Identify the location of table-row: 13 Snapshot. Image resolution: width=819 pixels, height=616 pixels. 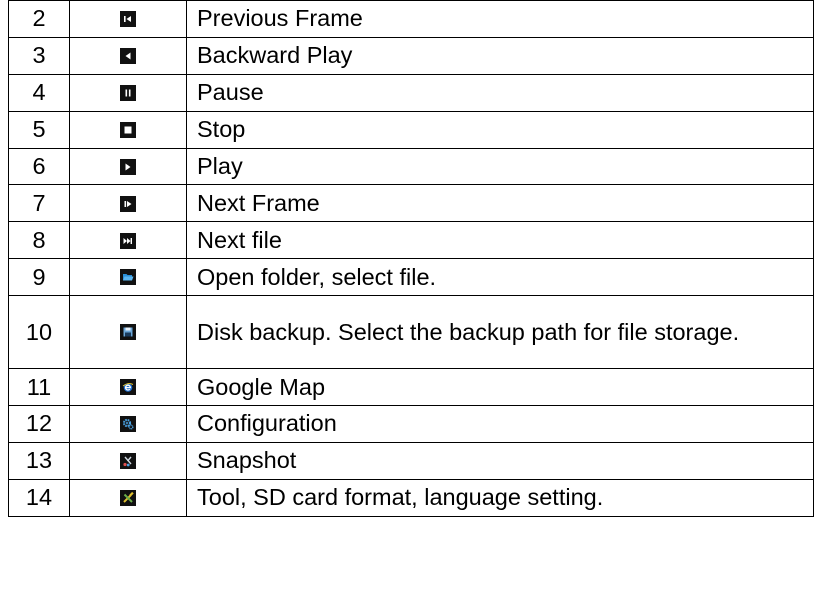
(411, 460).